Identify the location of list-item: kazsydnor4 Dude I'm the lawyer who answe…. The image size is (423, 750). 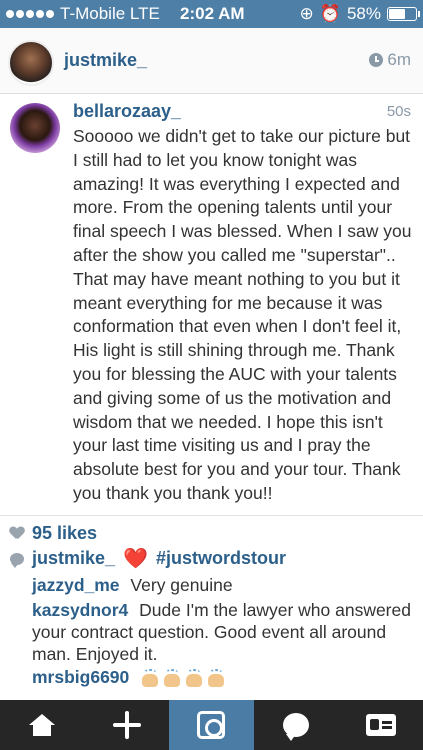
(222, 632).